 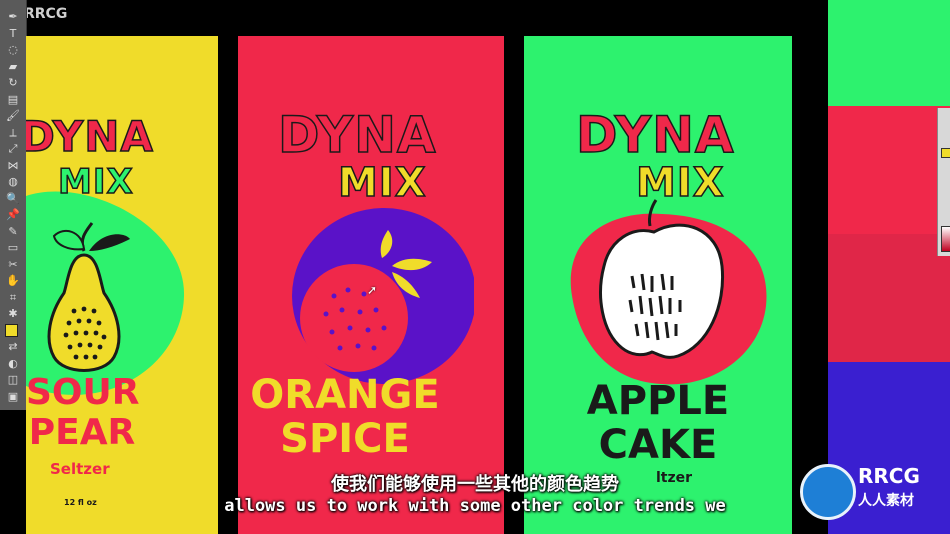 I want to click on flavor-name-line2: SPICE, so click(x=345, y=439).